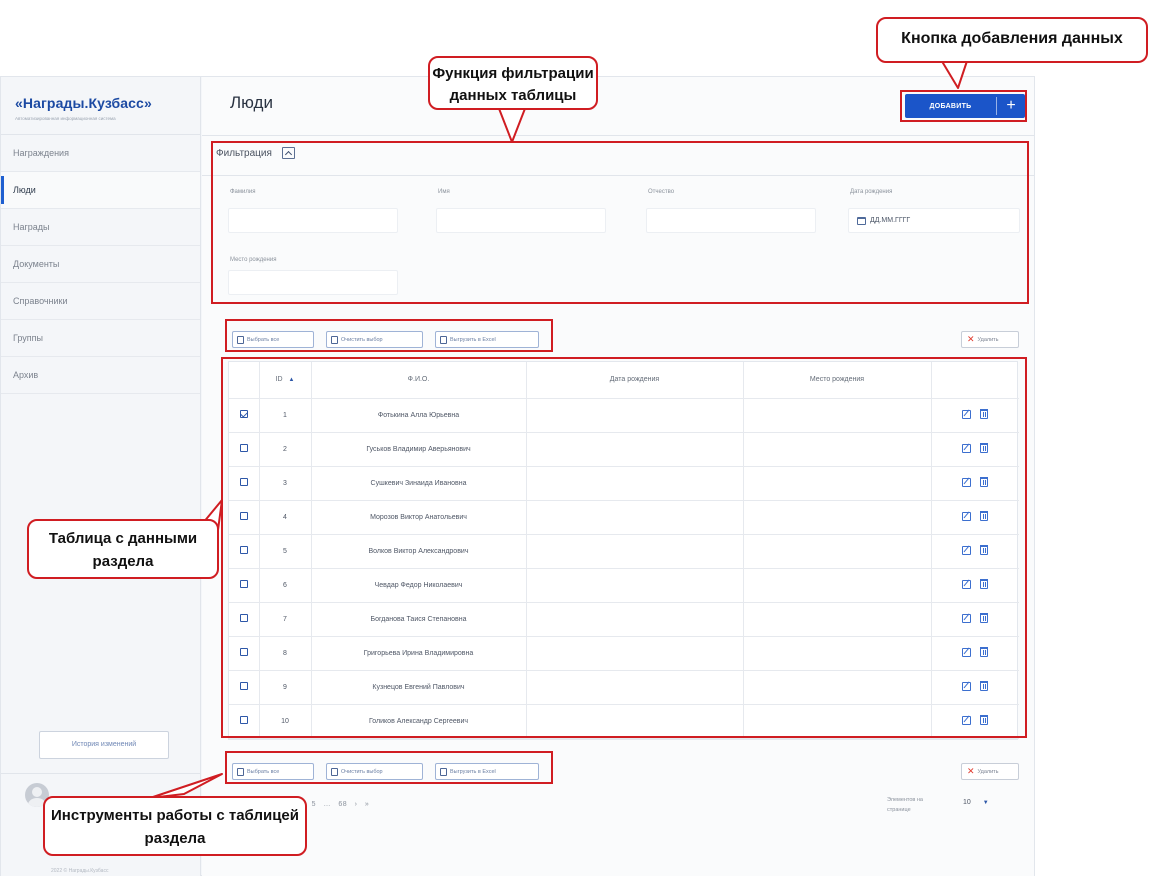 The width and height of the screenshot is (1152, 876). I want to click on select-all-icon, so click(240, 339).